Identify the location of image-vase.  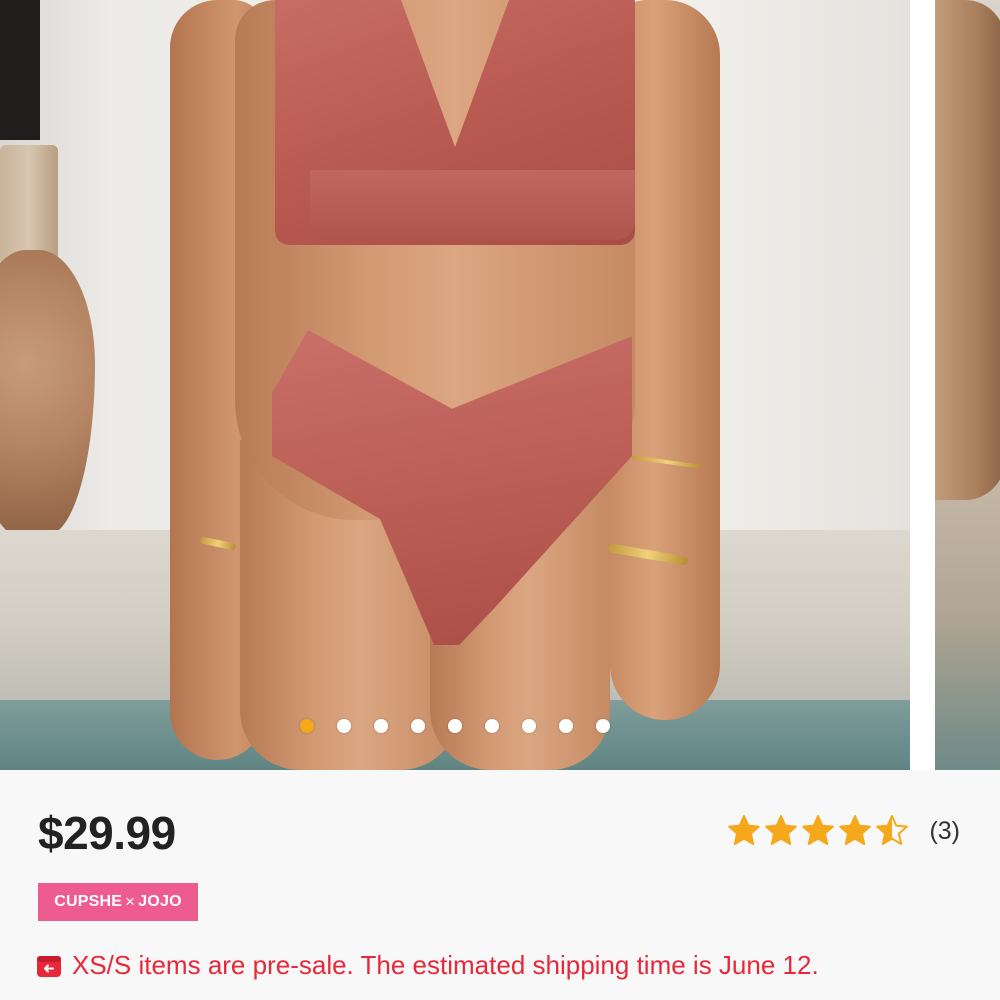
(967, 250).